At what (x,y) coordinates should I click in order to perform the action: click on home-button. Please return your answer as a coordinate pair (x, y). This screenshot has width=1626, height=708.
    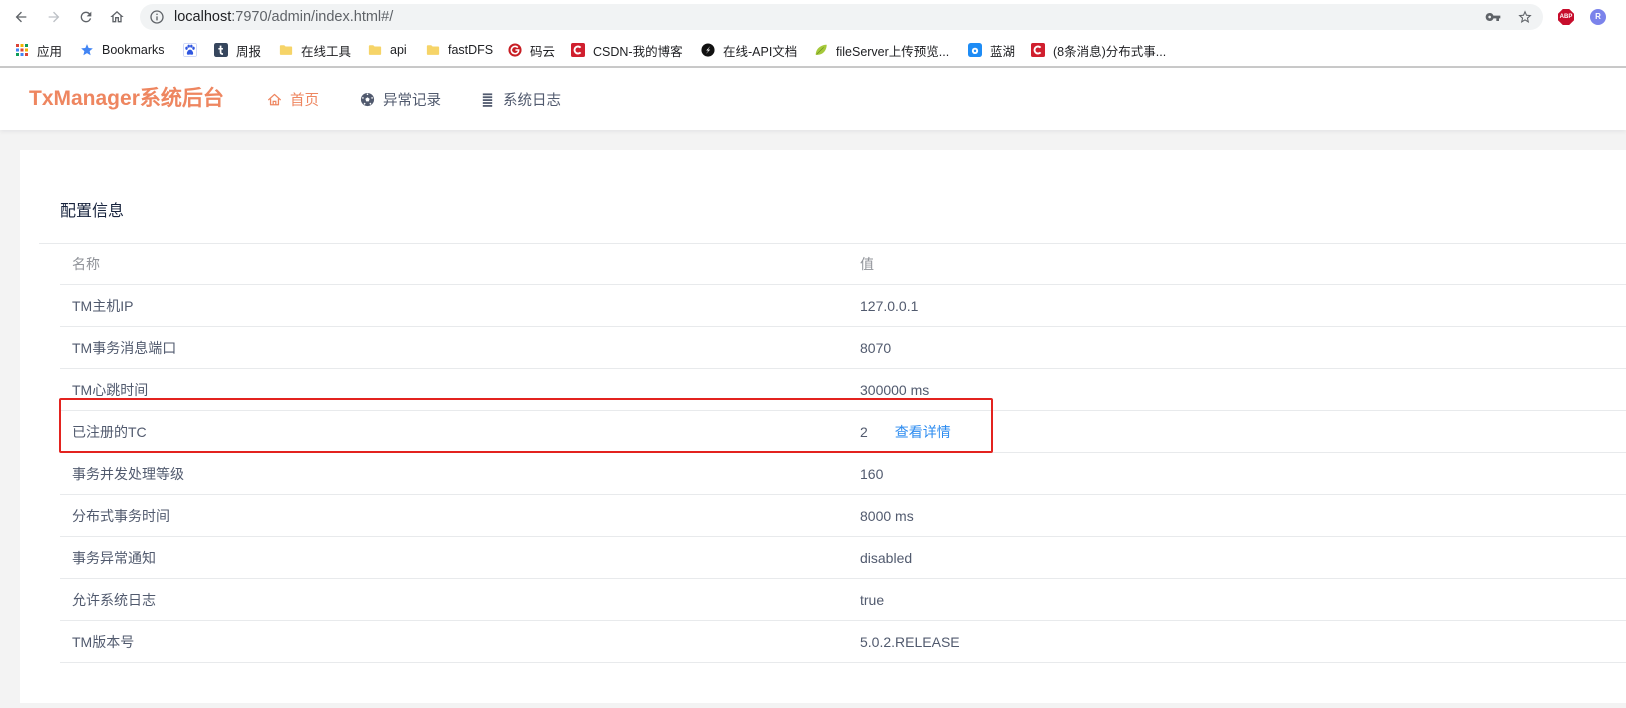
    Looking at the image, I should click on (117, 17).